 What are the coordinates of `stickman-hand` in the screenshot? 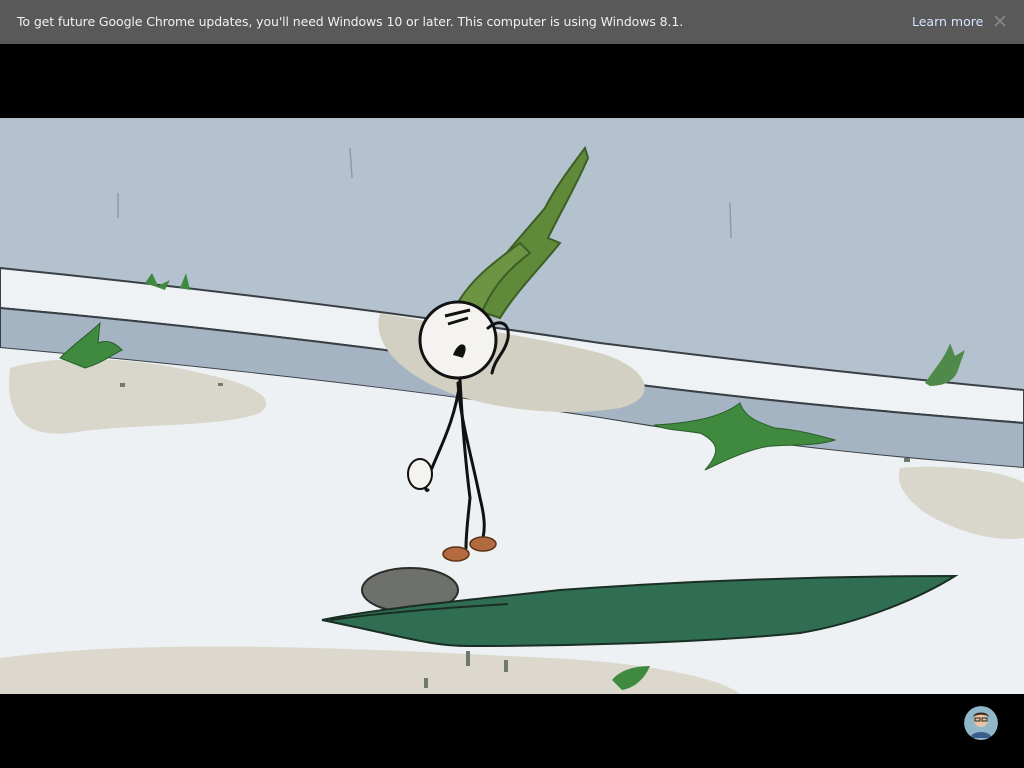 It's located at (420, 474).